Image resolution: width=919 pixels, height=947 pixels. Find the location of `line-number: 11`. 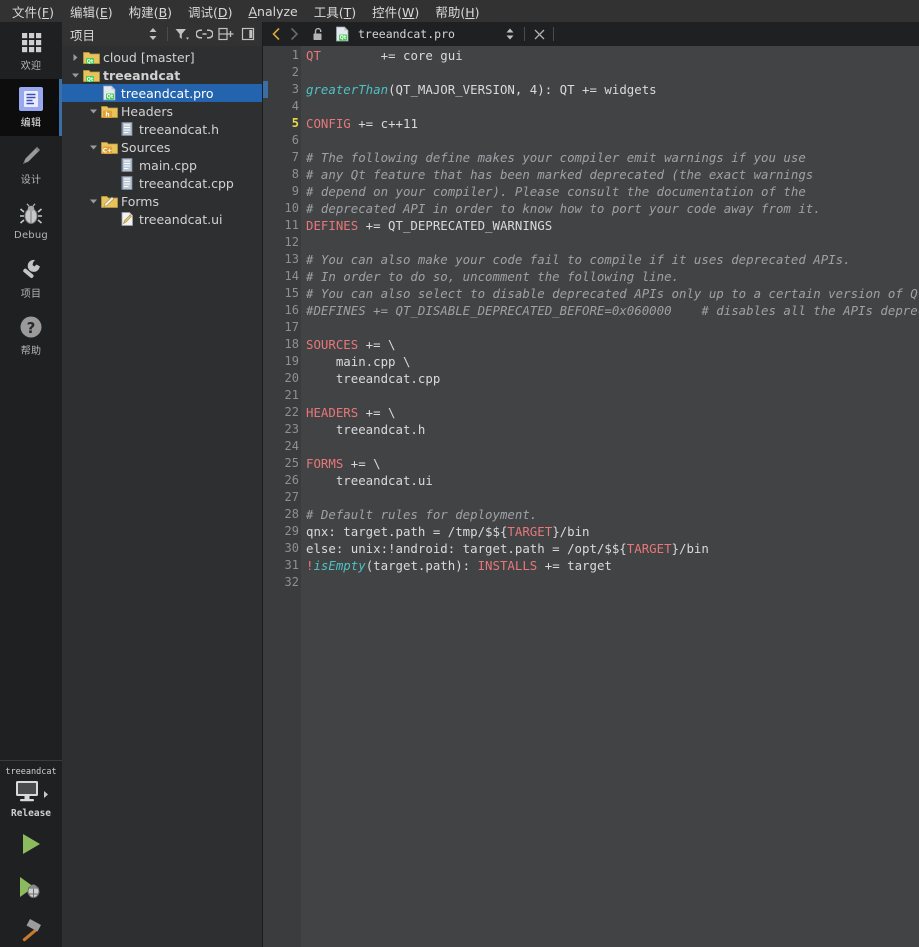

line-number: 11 is located at coordinates (291, 225).